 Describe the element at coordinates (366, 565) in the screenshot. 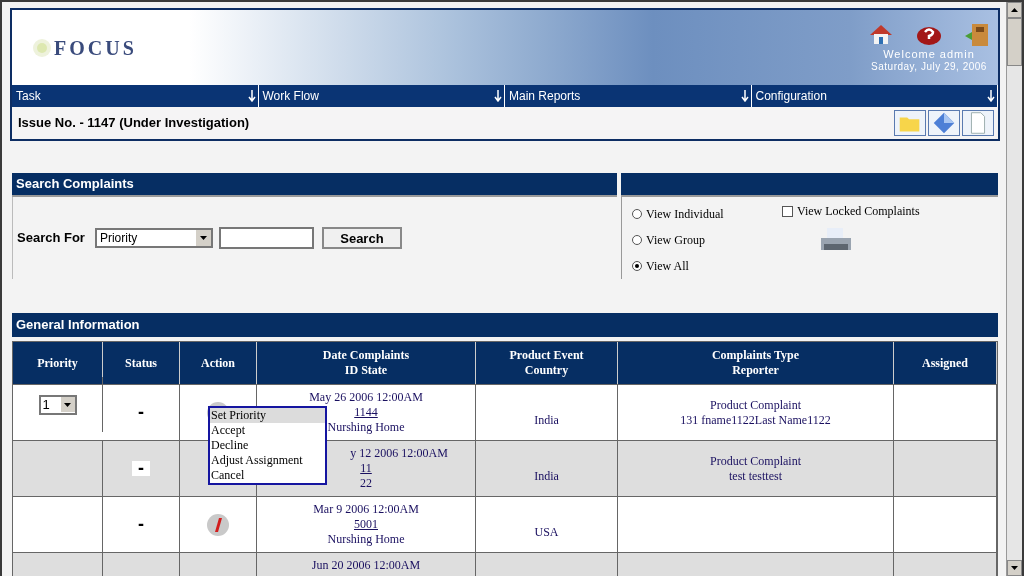

I see `date-text: Jun 20 2006 12:00AM` at that location.